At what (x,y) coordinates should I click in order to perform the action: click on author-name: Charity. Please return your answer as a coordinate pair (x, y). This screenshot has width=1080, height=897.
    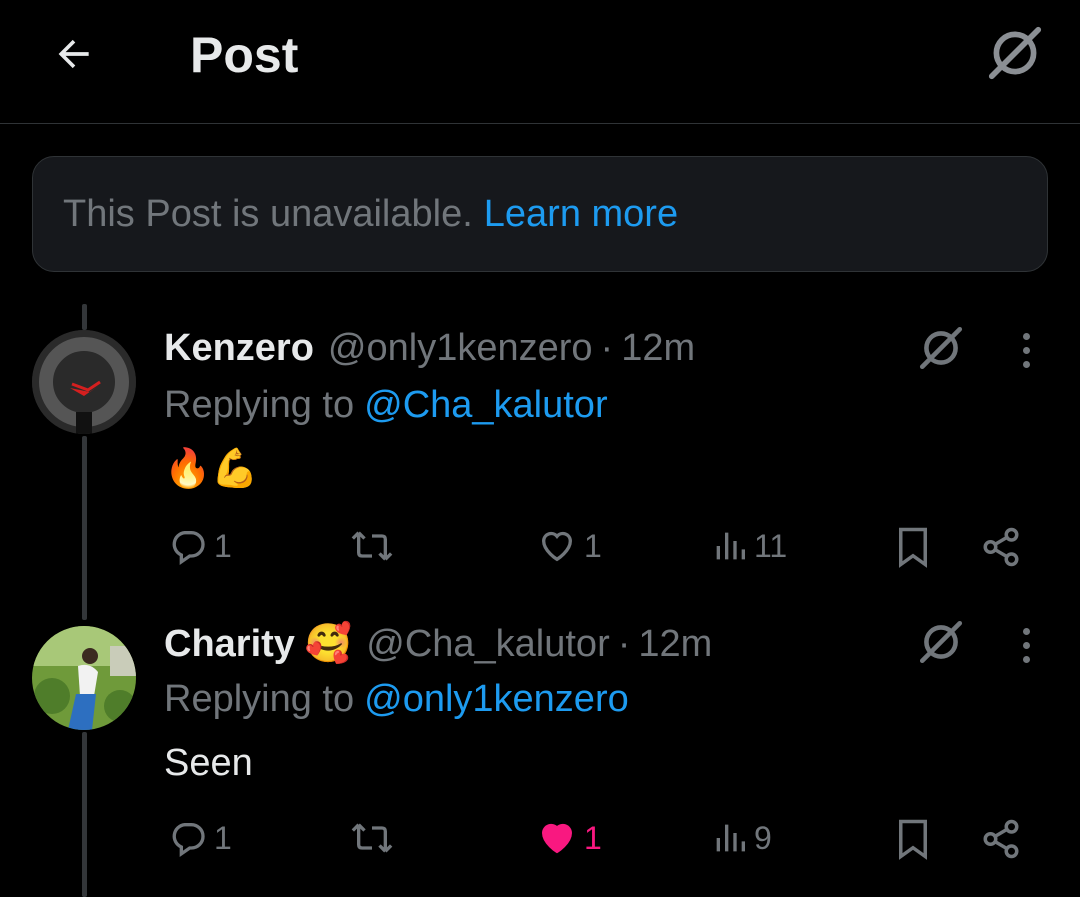
    Looking at the image, I should click on (229, 644).